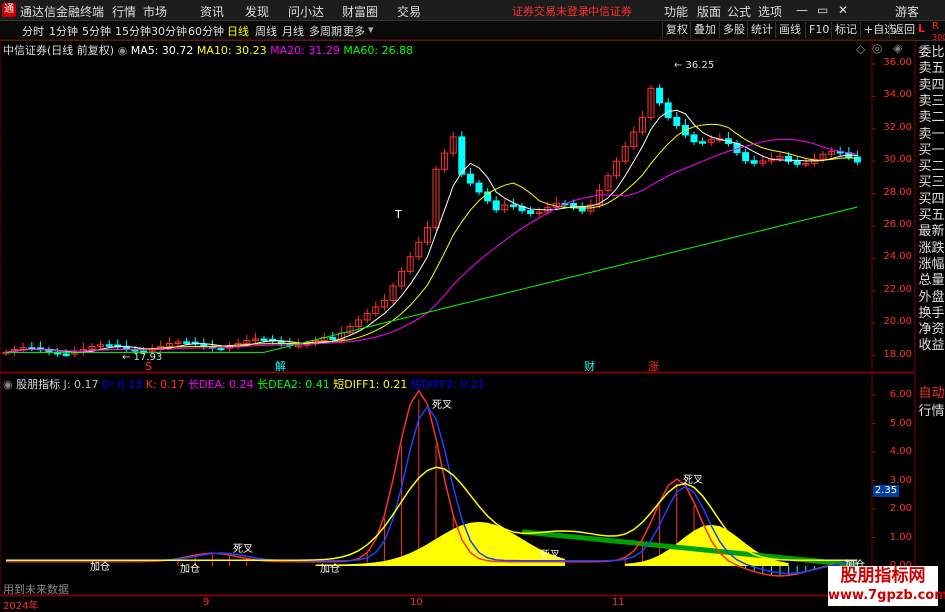 The height and width of the screenshot is (612, 945). I want to click on chart-marker: T, so click(398, 214).